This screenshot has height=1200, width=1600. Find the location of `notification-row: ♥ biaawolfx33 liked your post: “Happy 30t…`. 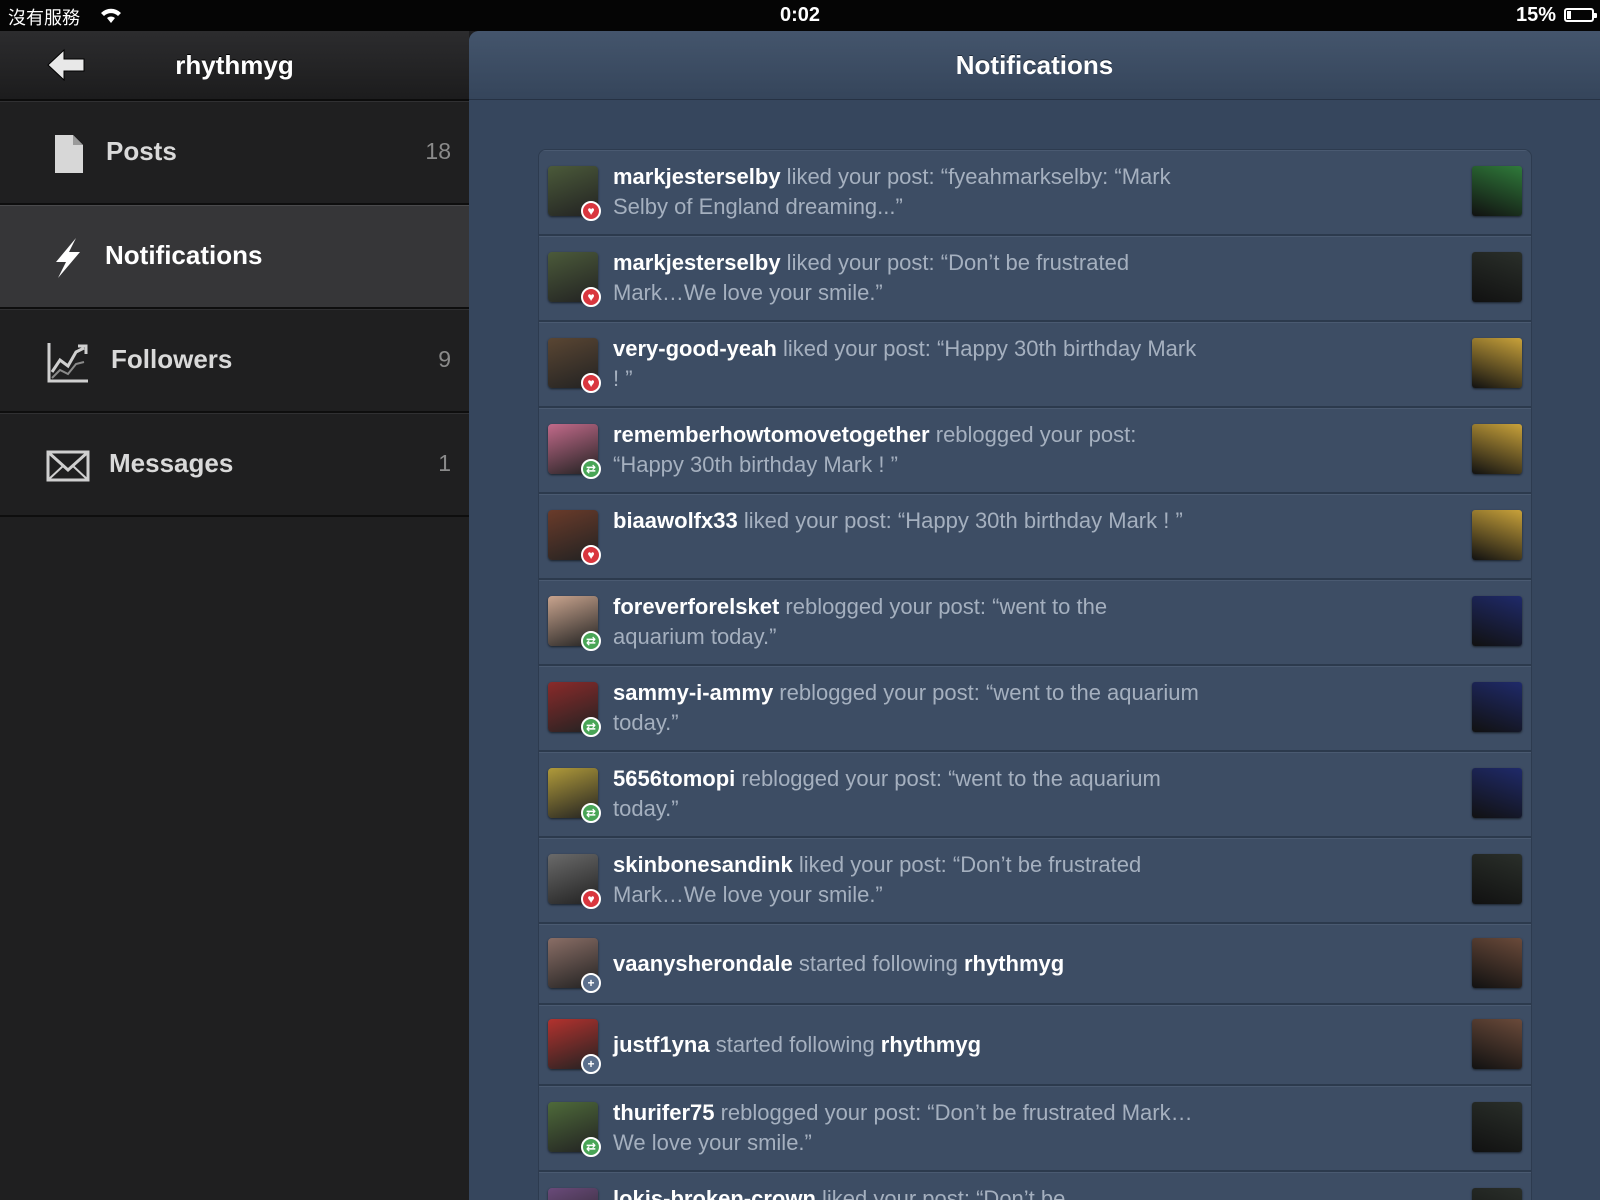

notification-row: ♥ biaawolfx33 liked your post: “Happy 30t… is located at coordinates (1035, 537).